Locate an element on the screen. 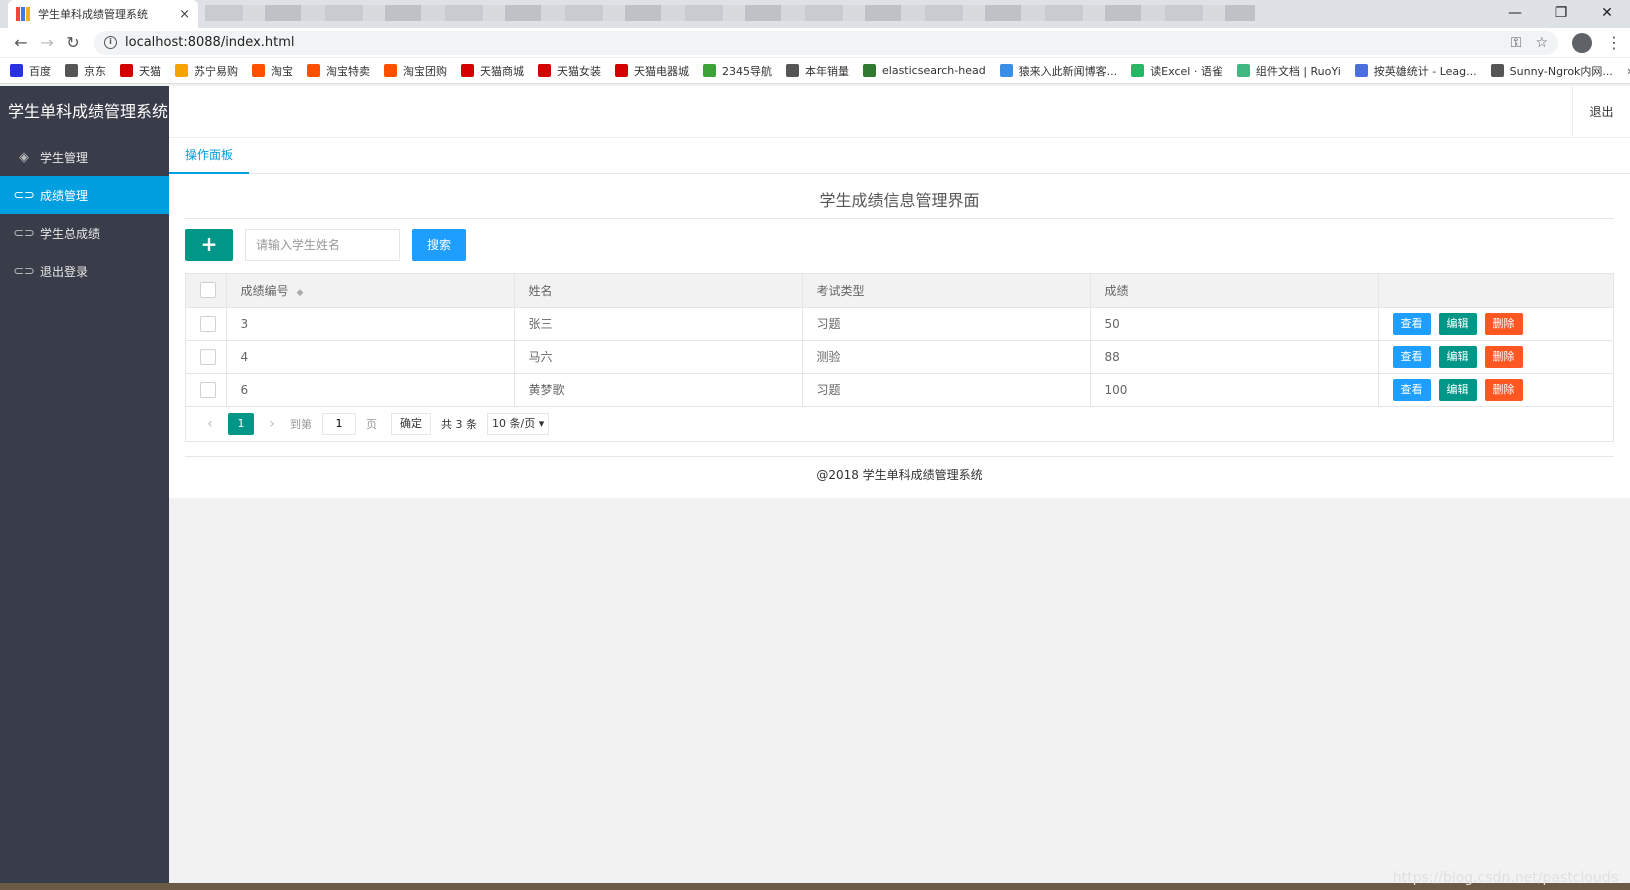 The height and width of the screenshot is (890, 1630). column-header-id: 成绩编号 ◆ is located at coordinates (370, 291).